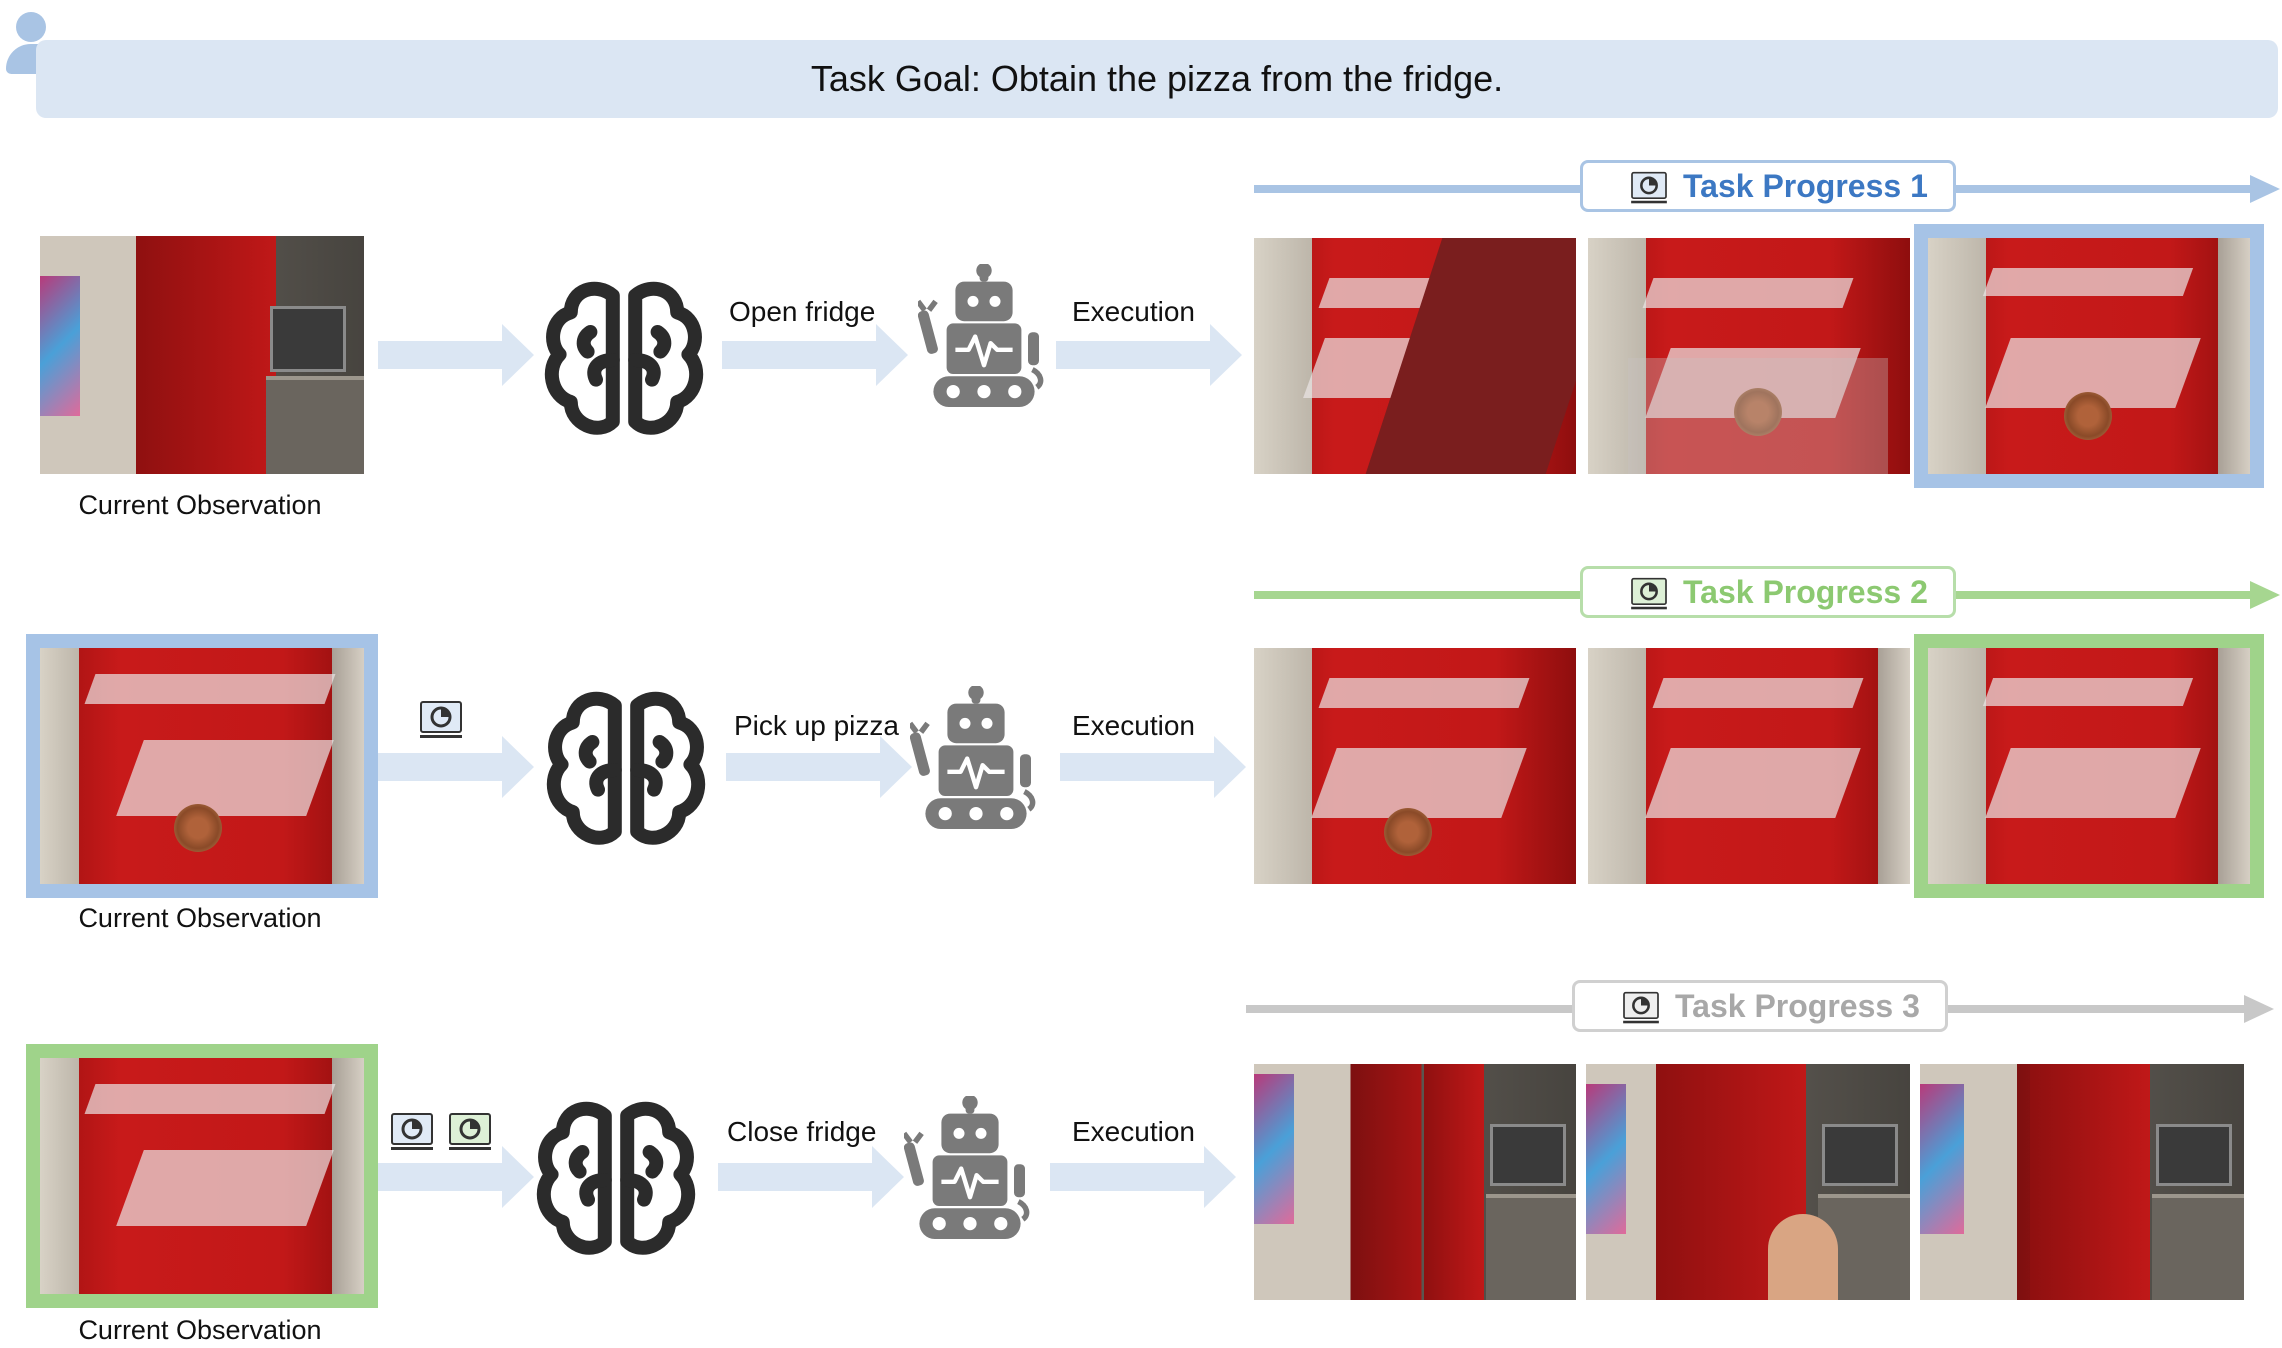 The image size is (2282, 1348). I want to click on observation-image, so click(202, 355).